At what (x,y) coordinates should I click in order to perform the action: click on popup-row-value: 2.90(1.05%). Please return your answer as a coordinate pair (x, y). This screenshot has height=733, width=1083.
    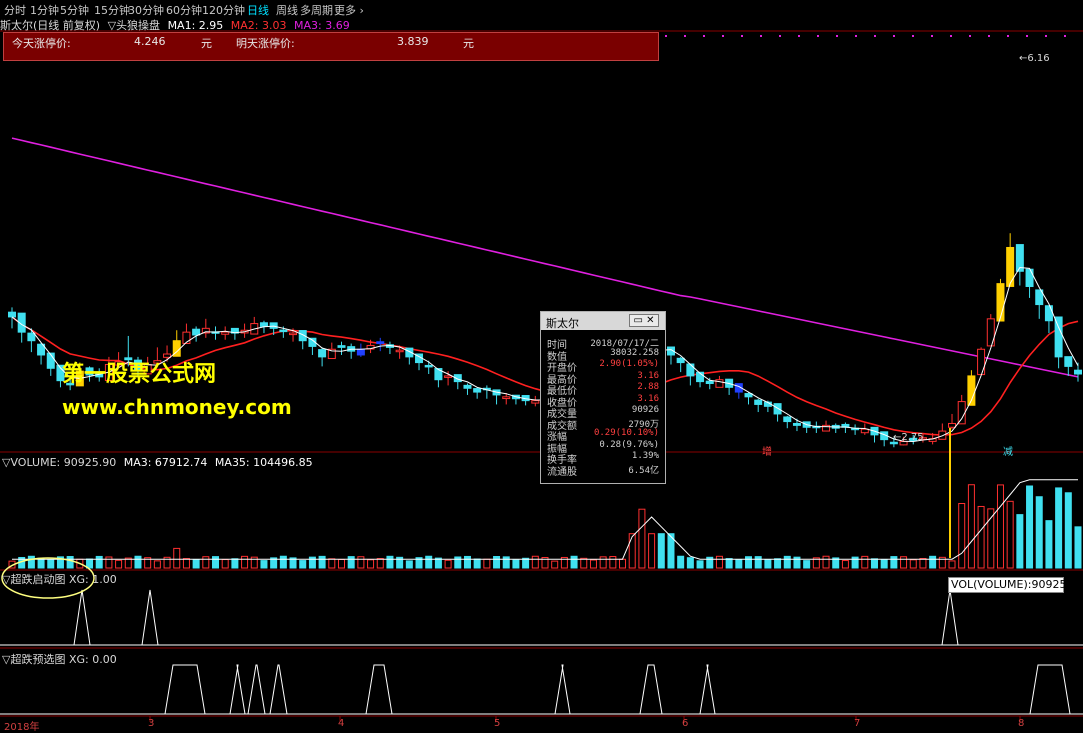
    Looking at the image, I should click on (629, 364).